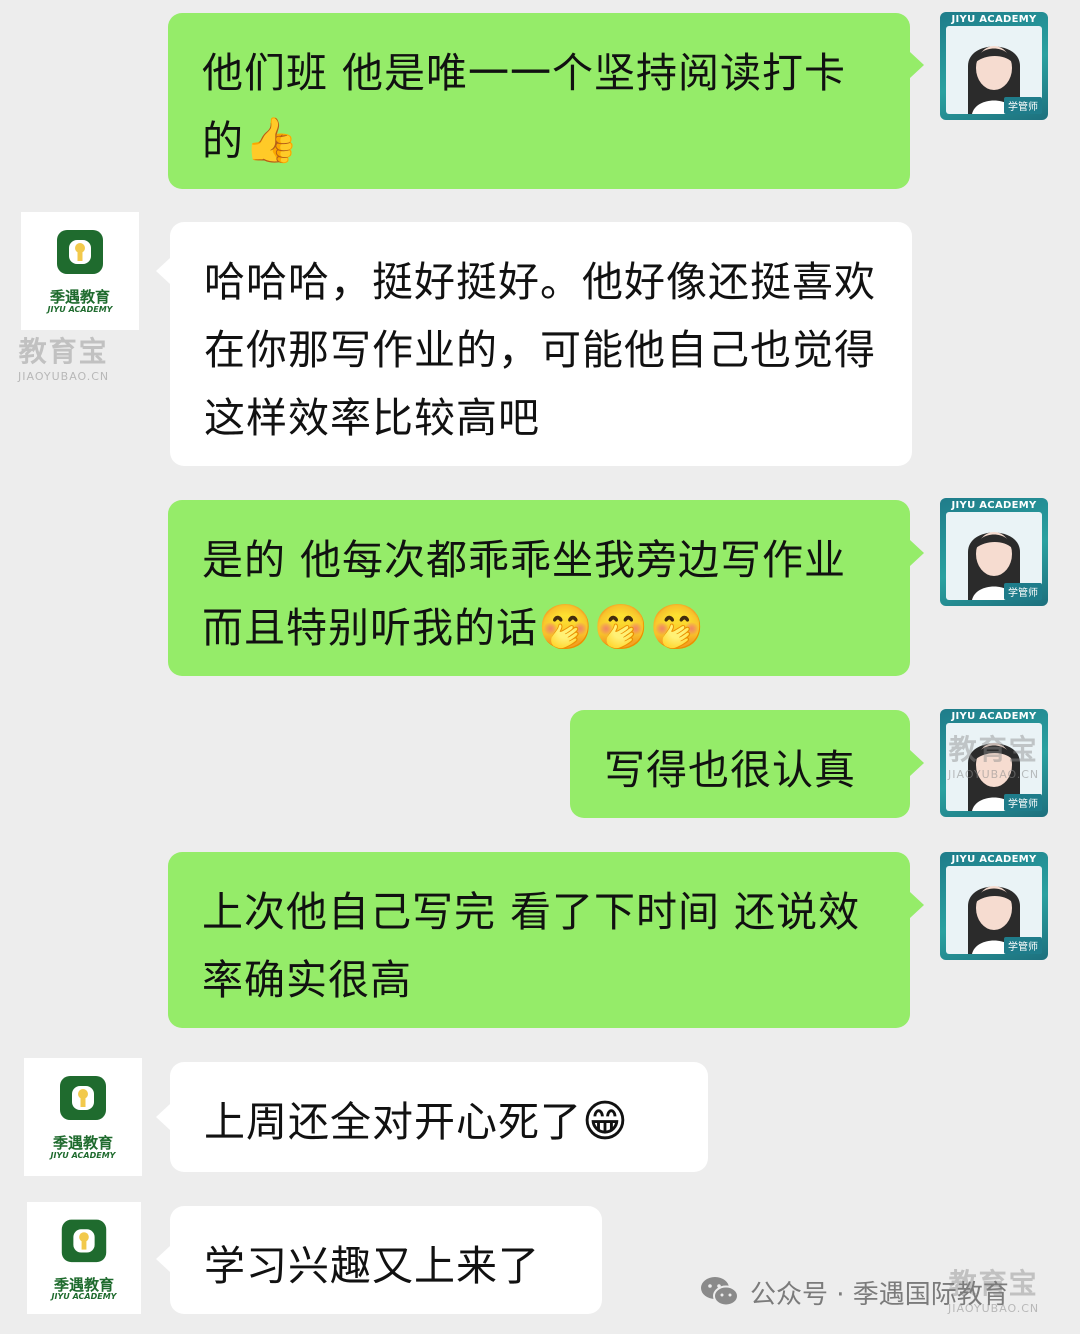 The height and width of the screenshot is (1334, 1080). I want to click on message-bubble-sent: 上次他自己写完 看了下时间 还说效率确实很高, so click(539, 940).